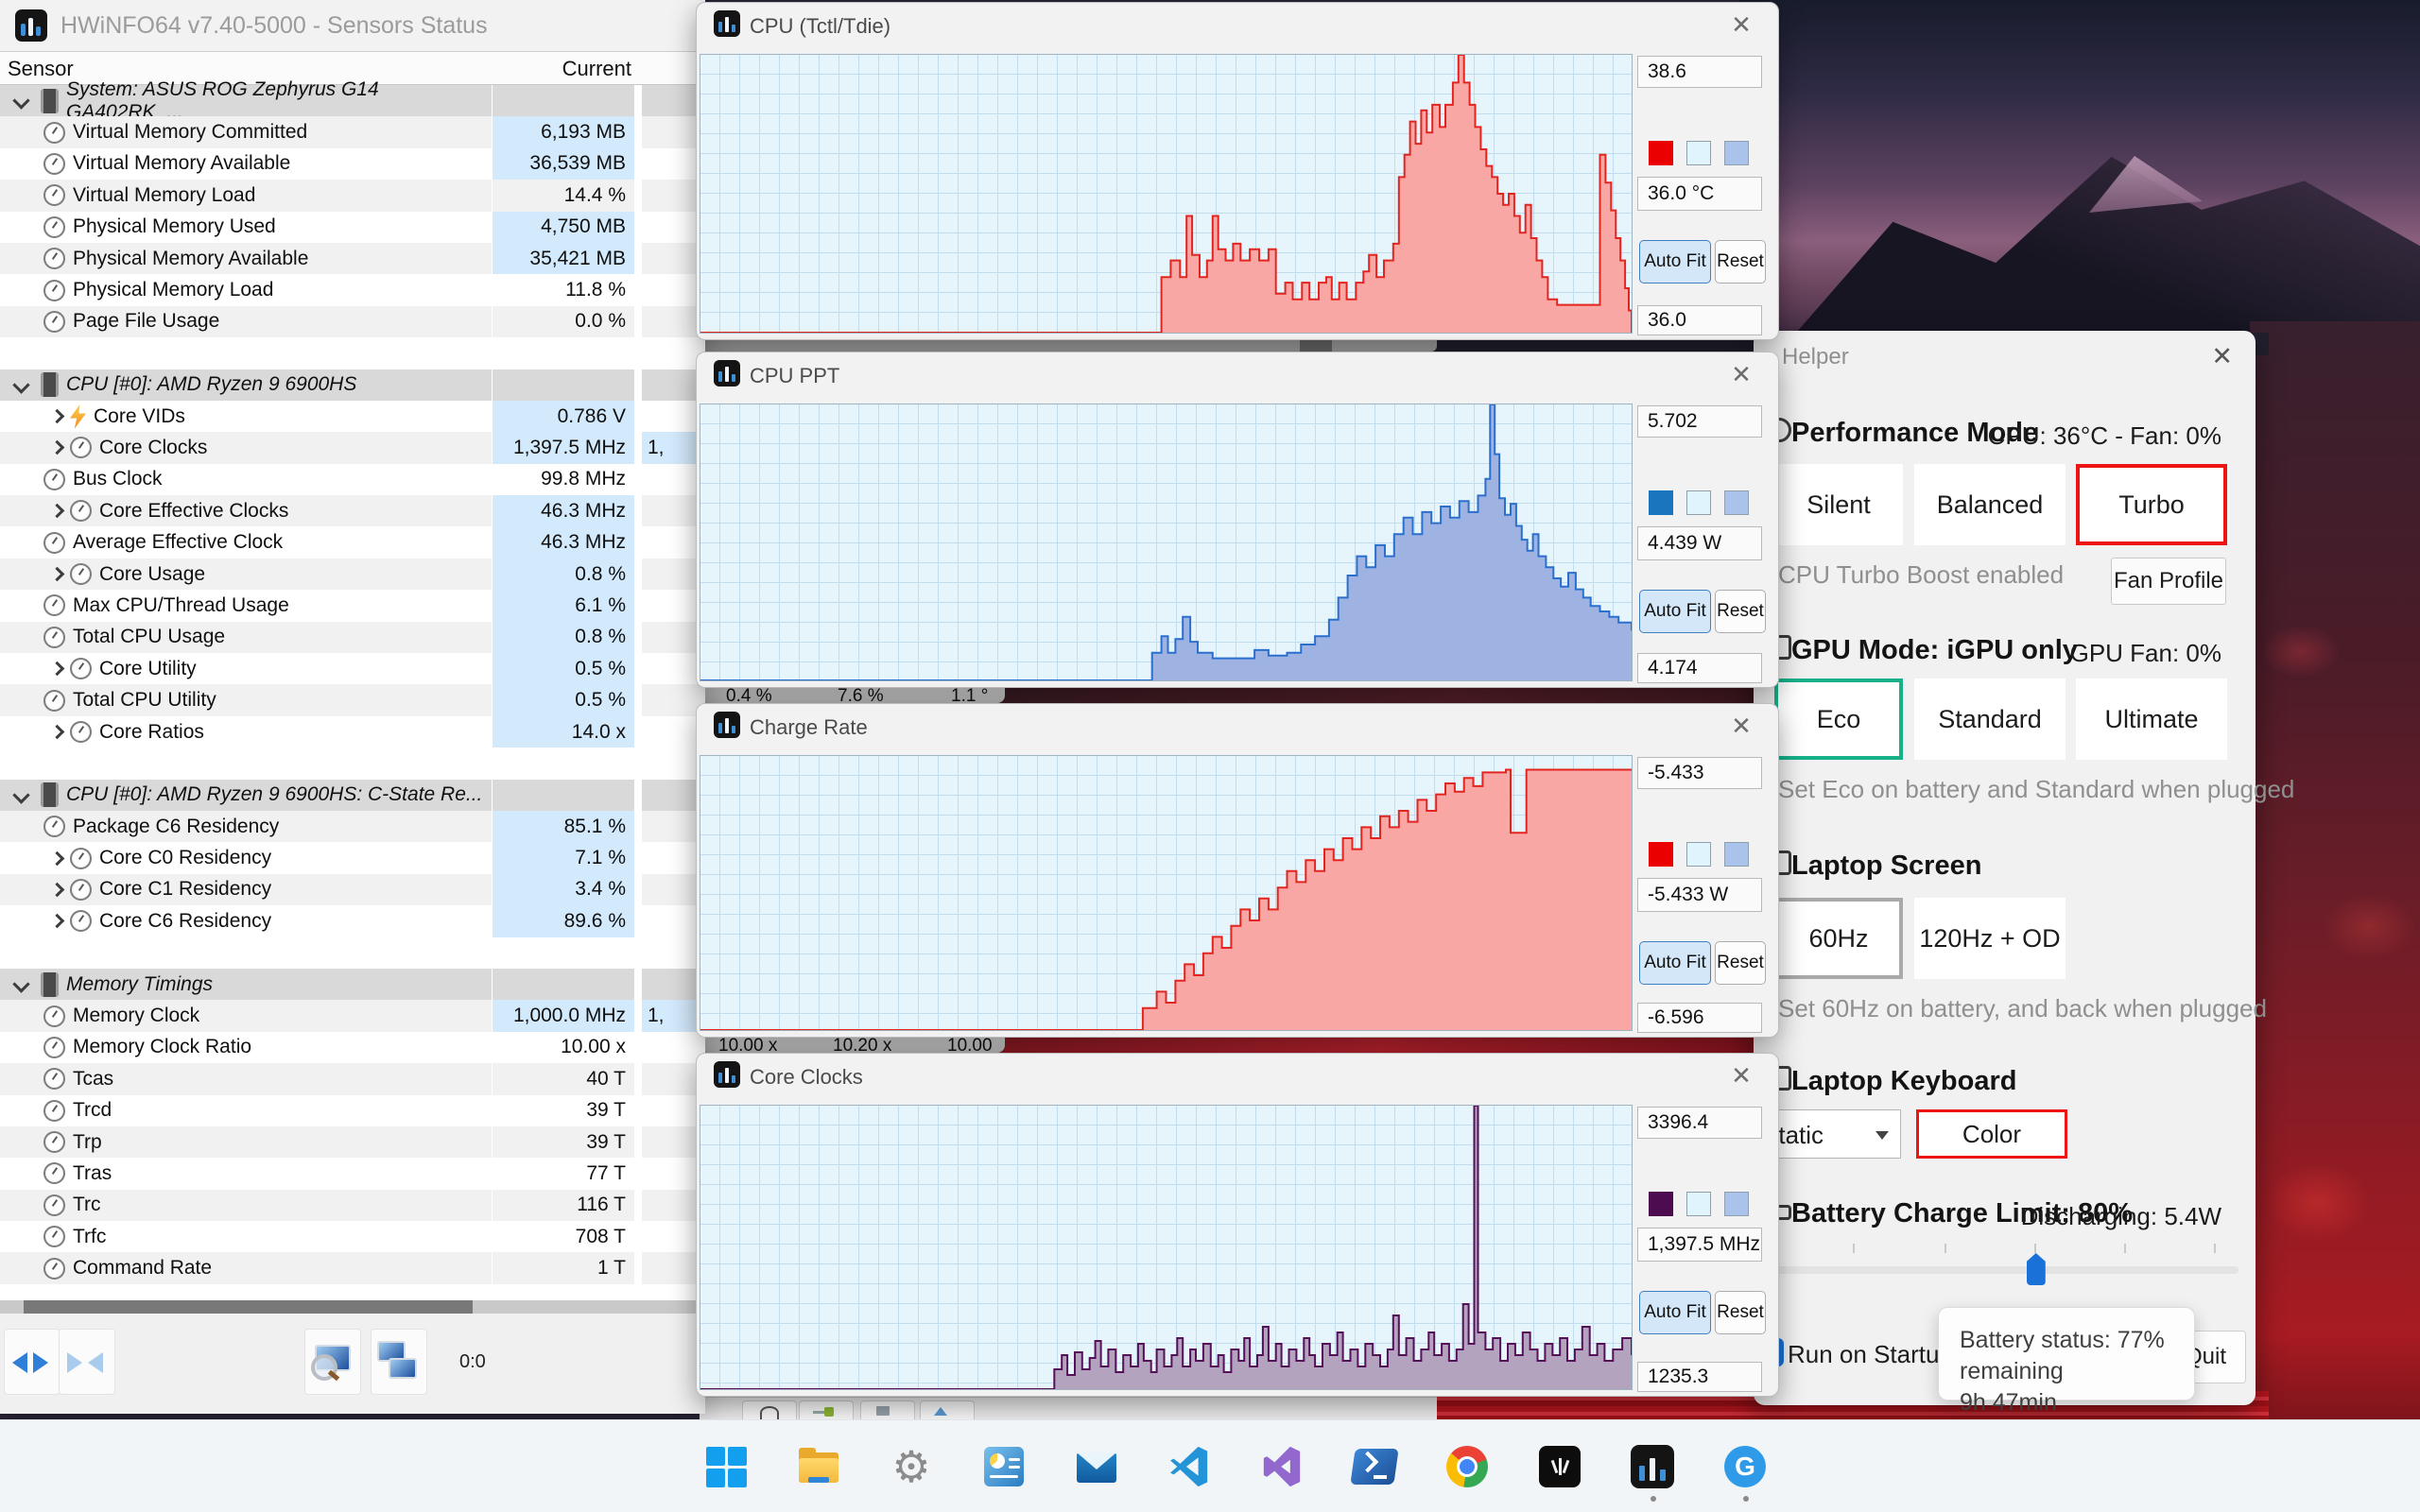  I want to click on sensor-row: Tras 77 T, so click(352, 1173).